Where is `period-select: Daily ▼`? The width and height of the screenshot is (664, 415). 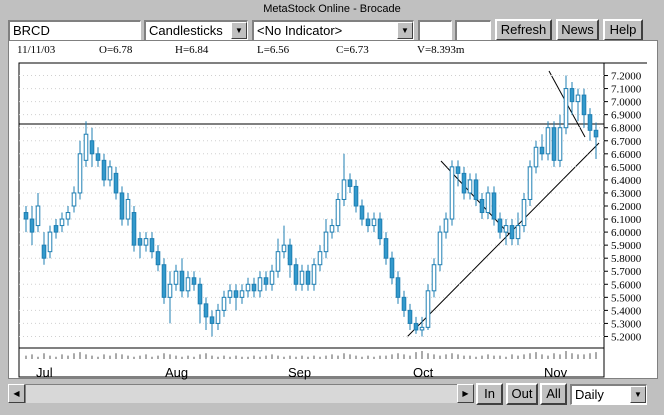 period-select: Daily ▼ is located at coordinates (608, 394).